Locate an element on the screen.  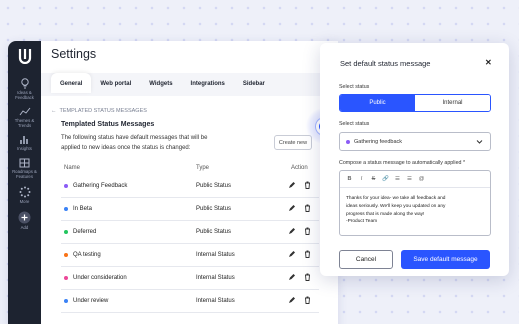
status-select: Gathering feedback is located at coordinates (415, 141).